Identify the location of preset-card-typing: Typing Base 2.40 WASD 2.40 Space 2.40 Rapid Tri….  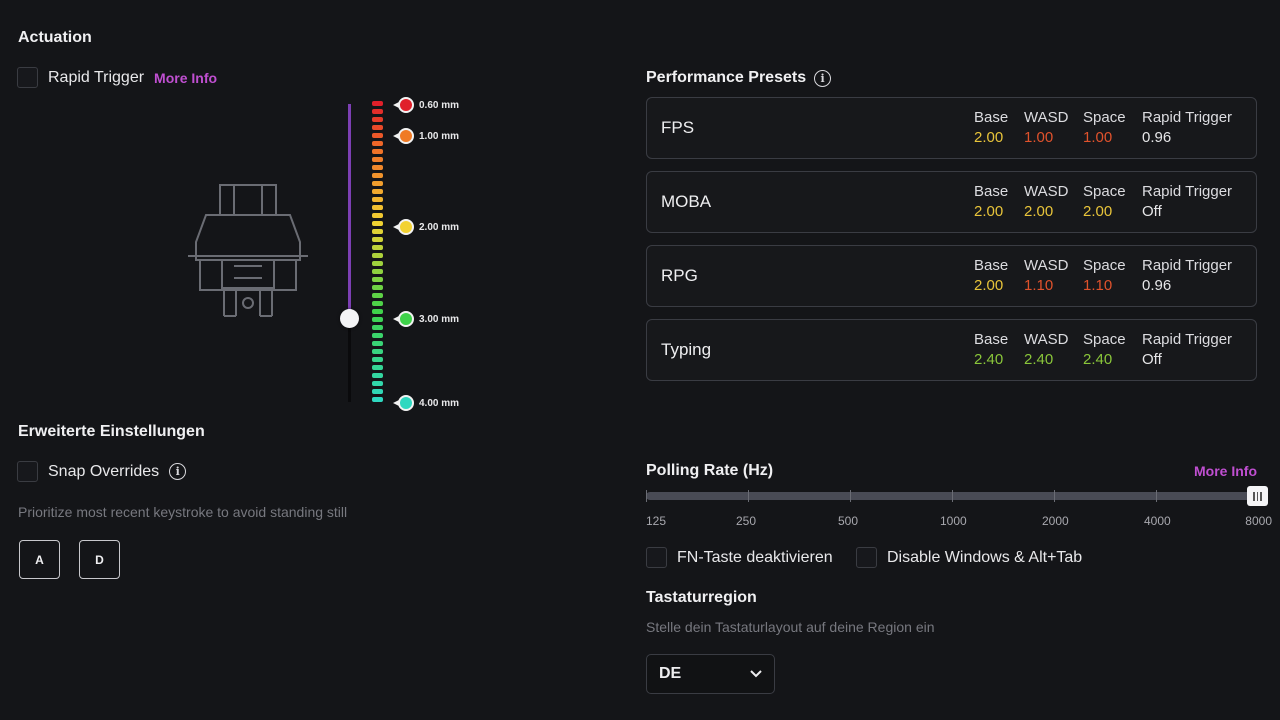
(951, 350).